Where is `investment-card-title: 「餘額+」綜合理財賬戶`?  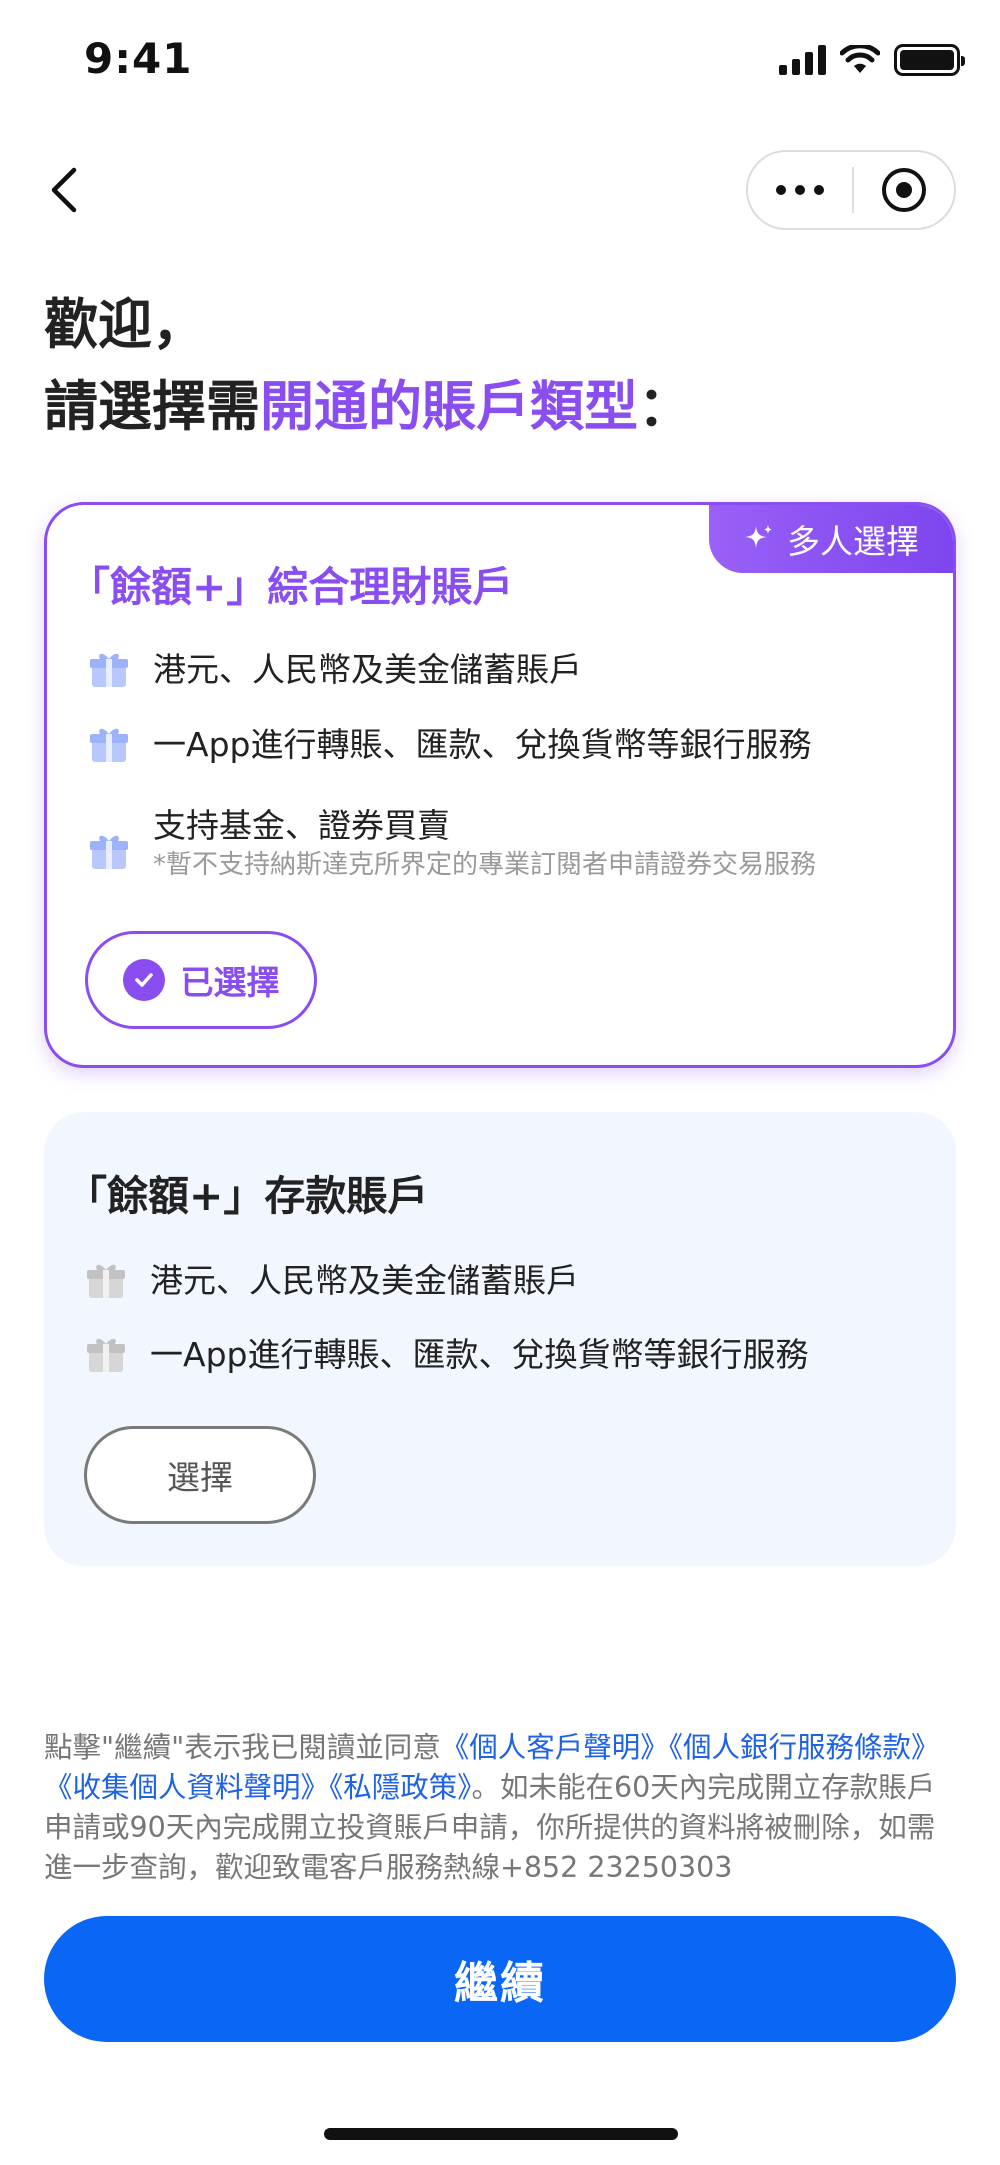 investment-card-title: 「餘額+」綜合理財賬戶 is located at coordinates (291, 587).